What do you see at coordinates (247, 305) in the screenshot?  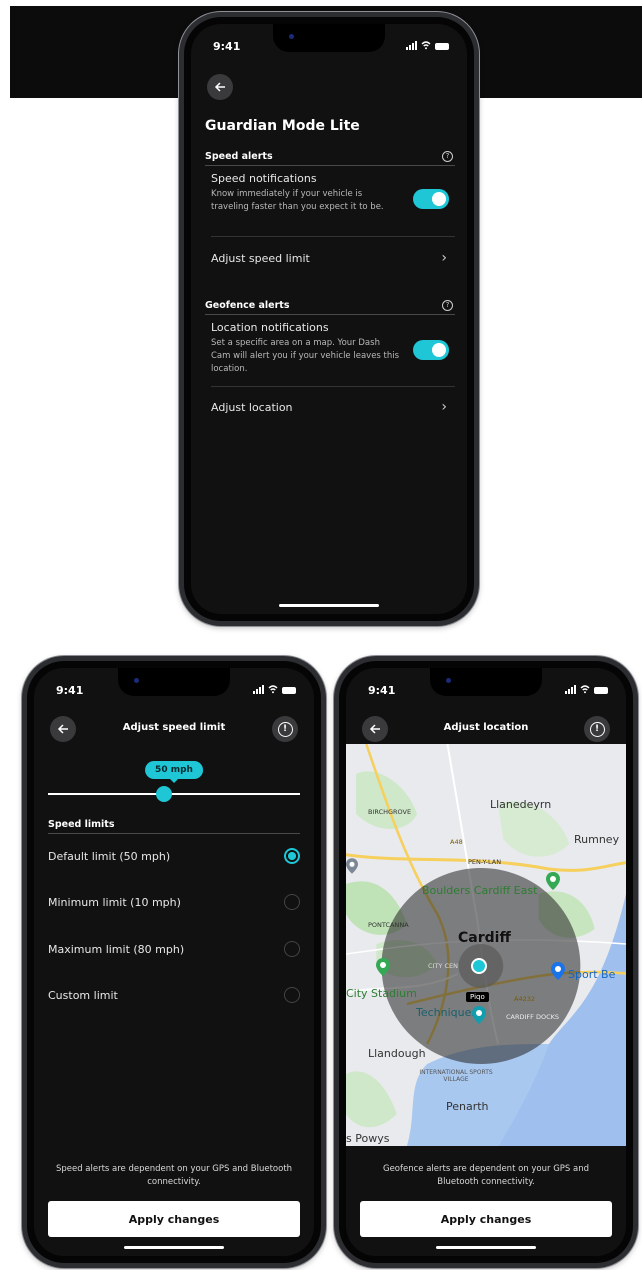 I see `geofence-alerts-heading: Geofence alerts` at bounding box center [247, 305].